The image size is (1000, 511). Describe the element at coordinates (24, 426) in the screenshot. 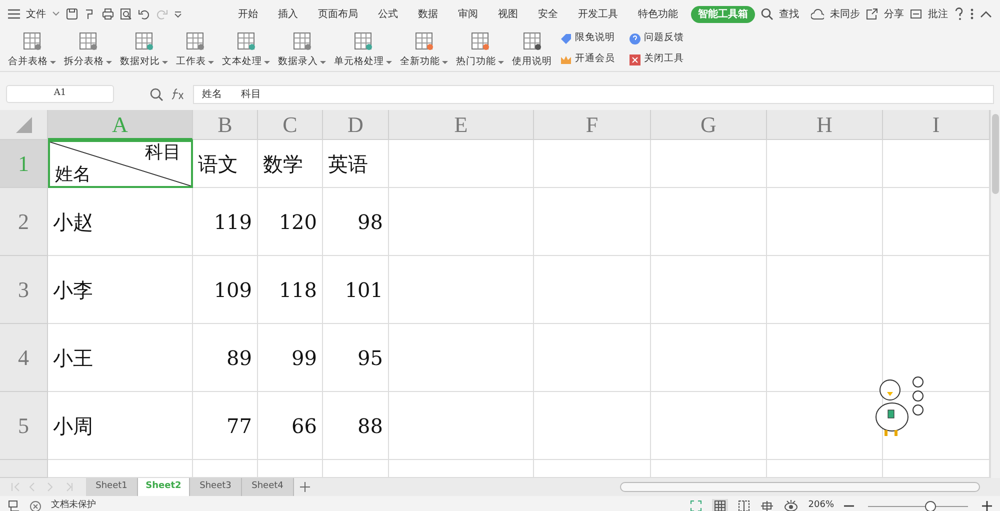

I see `row-header: 5` at that location.